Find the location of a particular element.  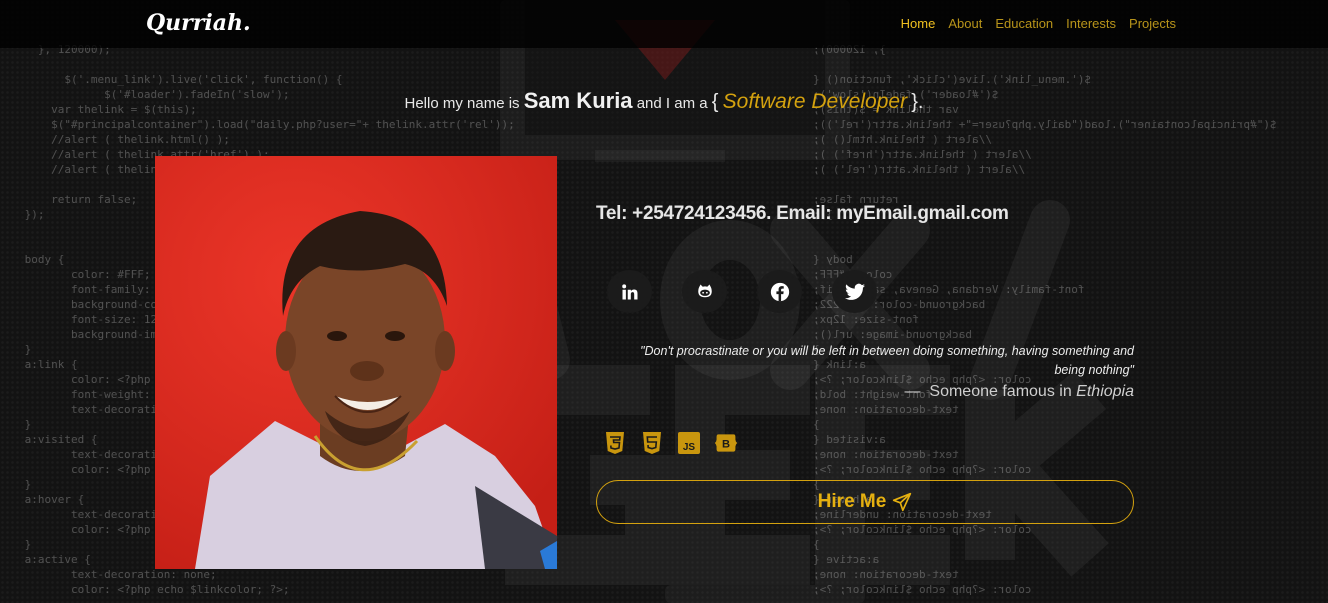

linkedin-icon is located at coordinates (629, 291).